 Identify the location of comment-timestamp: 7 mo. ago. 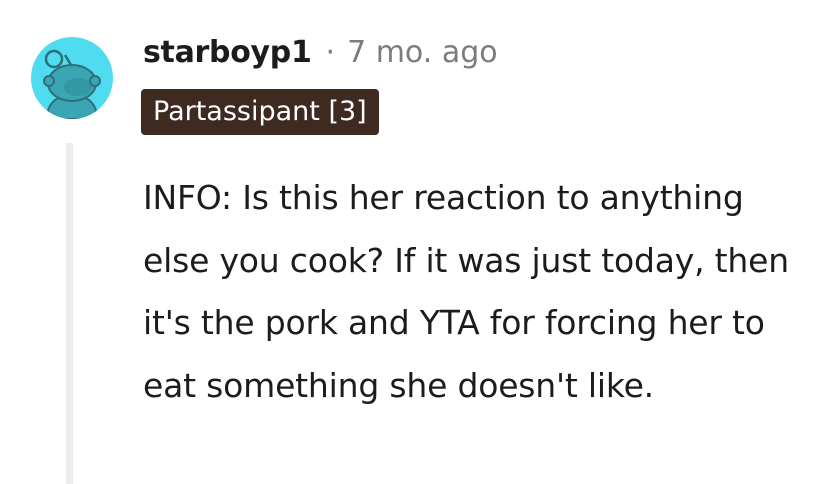
(422, 52).